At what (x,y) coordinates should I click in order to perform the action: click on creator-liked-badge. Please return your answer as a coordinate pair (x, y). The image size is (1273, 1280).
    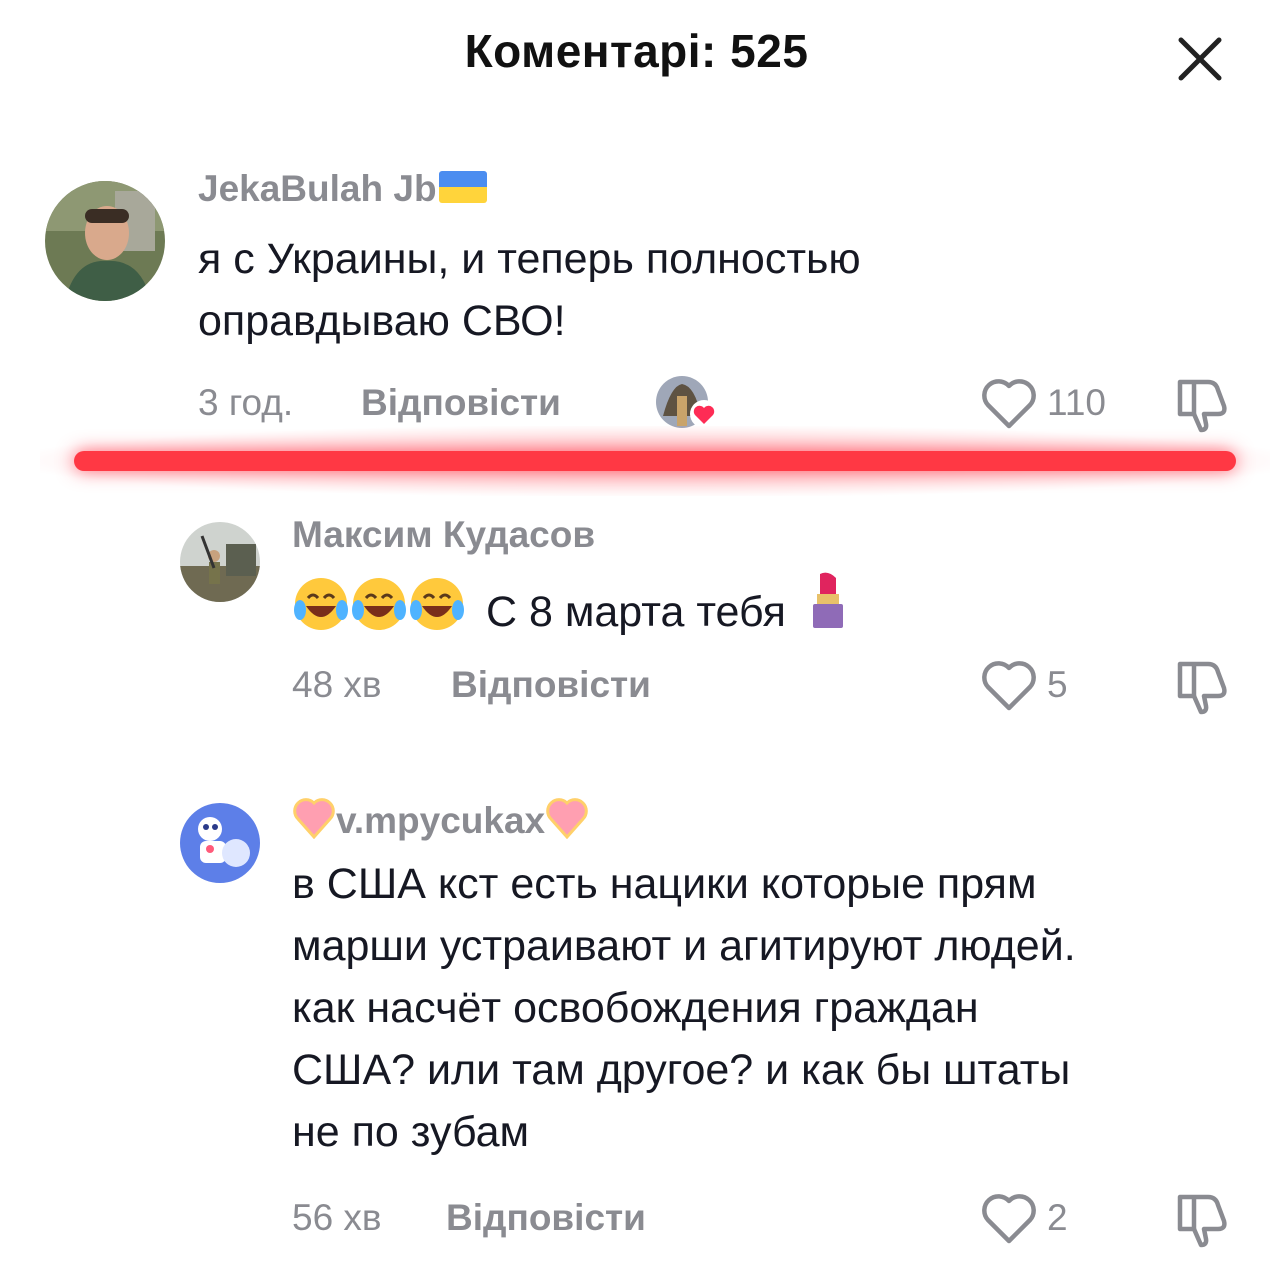
    Looking at the image, I should click on (687, 403).